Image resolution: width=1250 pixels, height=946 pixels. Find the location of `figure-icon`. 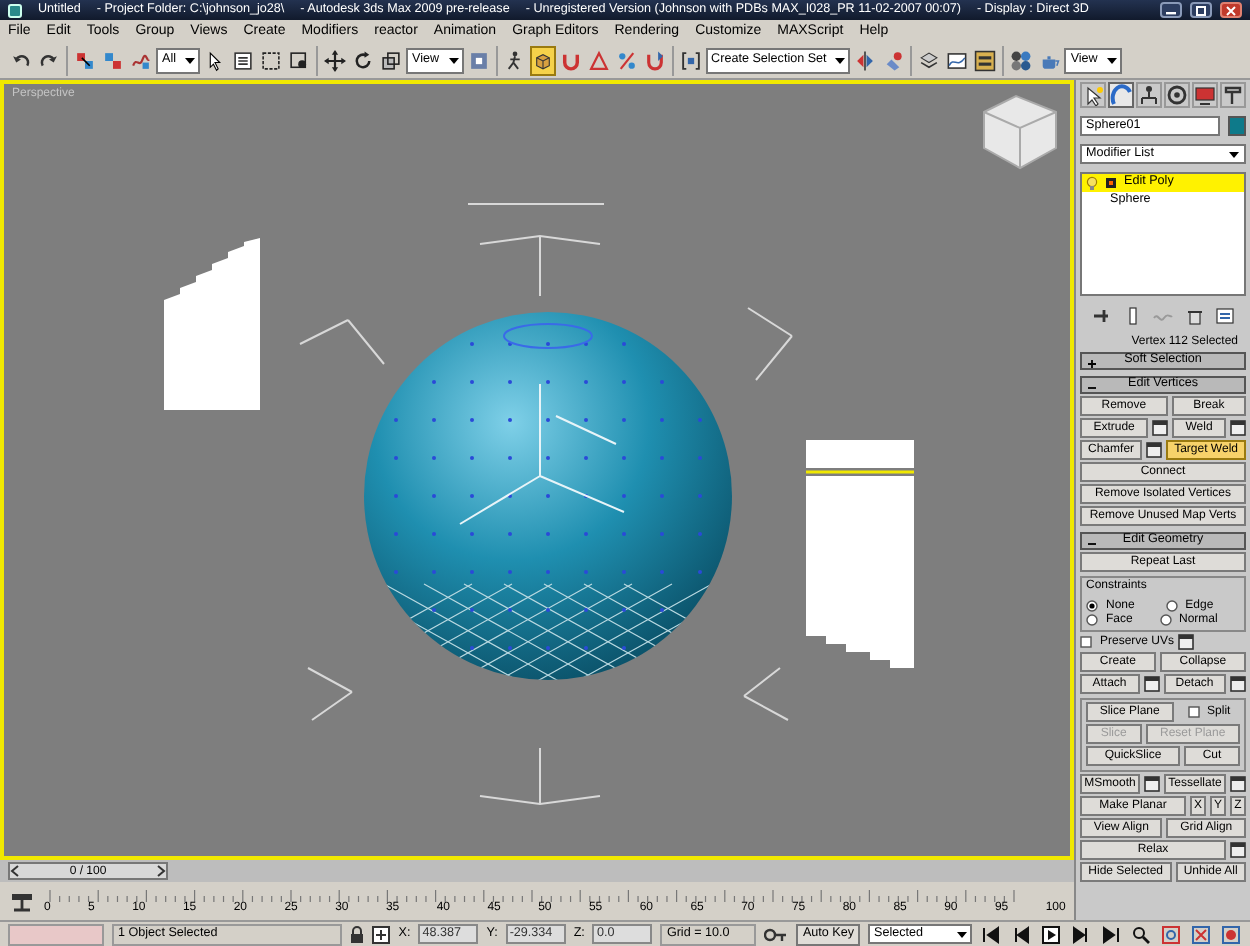

figure-icon is located at coordinates (514, 60).